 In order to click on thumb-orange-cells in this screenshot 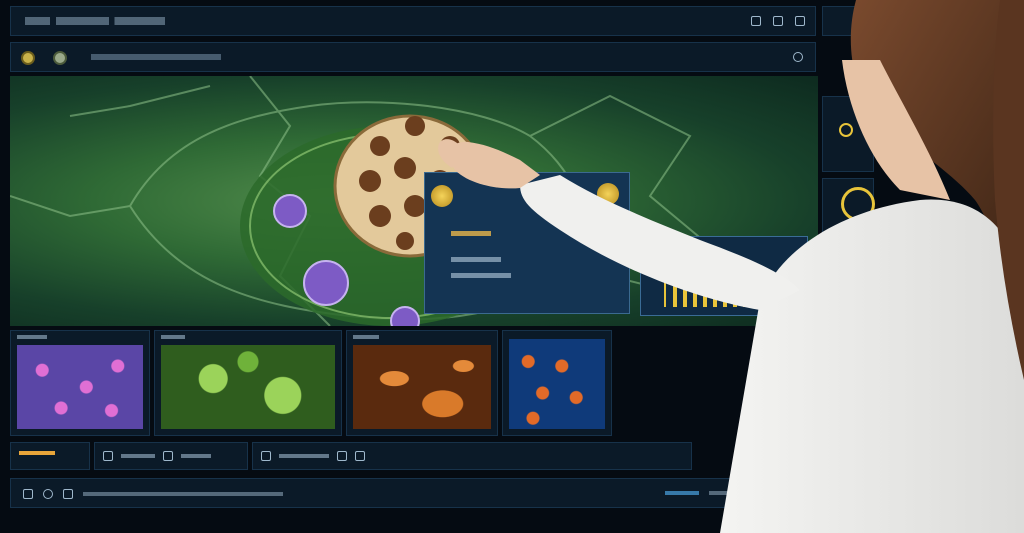, I will do `click(422, 387)`.